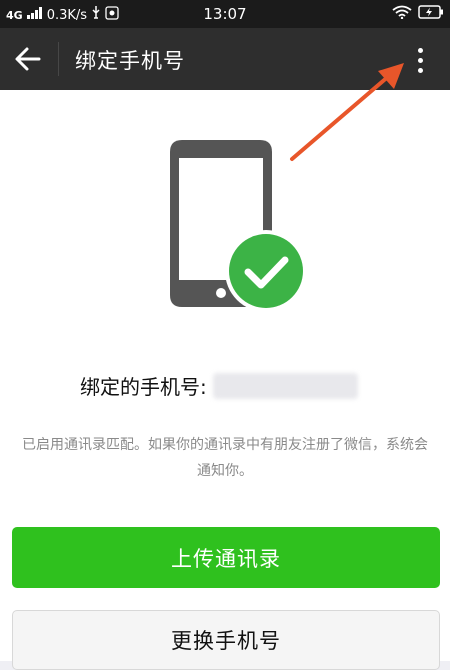 This screenshot has width=450, height=670. I want to click on back-button, so click(28, 59).